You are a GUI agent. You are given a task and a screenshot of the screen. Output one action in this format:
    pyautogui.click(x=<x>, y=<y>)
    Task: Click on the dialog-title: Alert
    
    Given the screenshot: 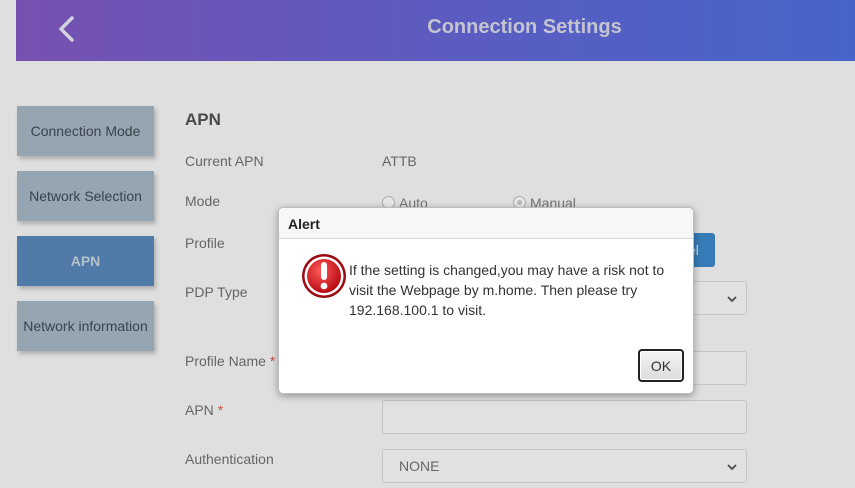 What is the action you would take?
    pyautogui.click(x=486, y=223)
    